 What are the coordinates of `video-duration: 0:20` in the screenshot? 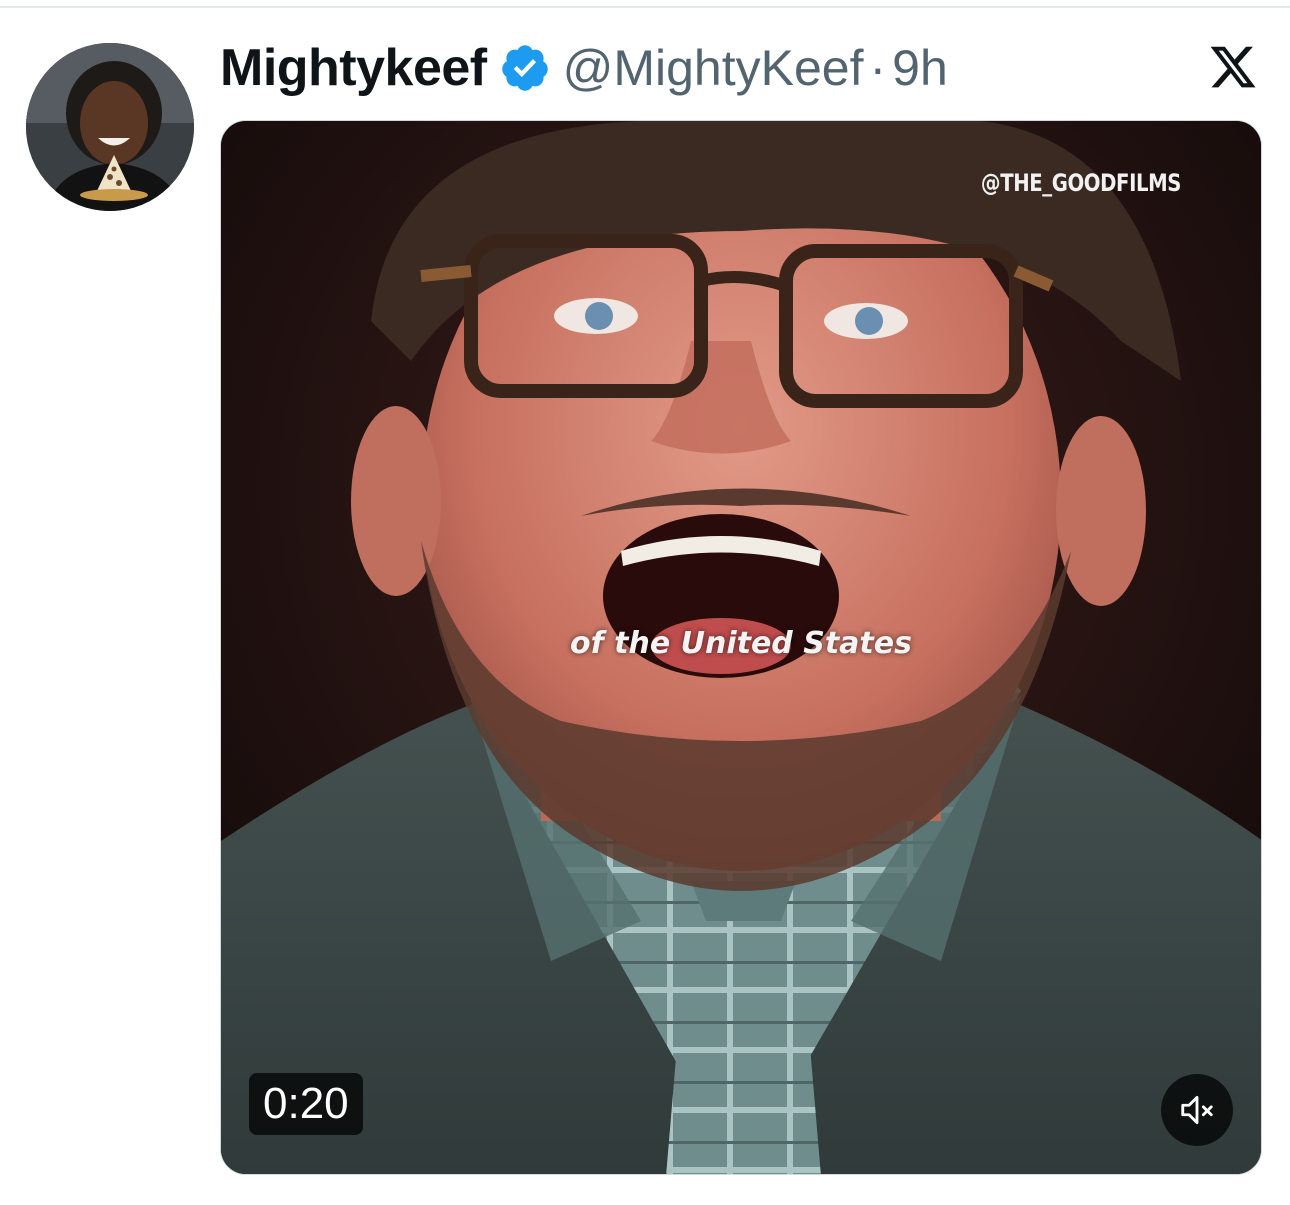 It's located at (306, 1104).